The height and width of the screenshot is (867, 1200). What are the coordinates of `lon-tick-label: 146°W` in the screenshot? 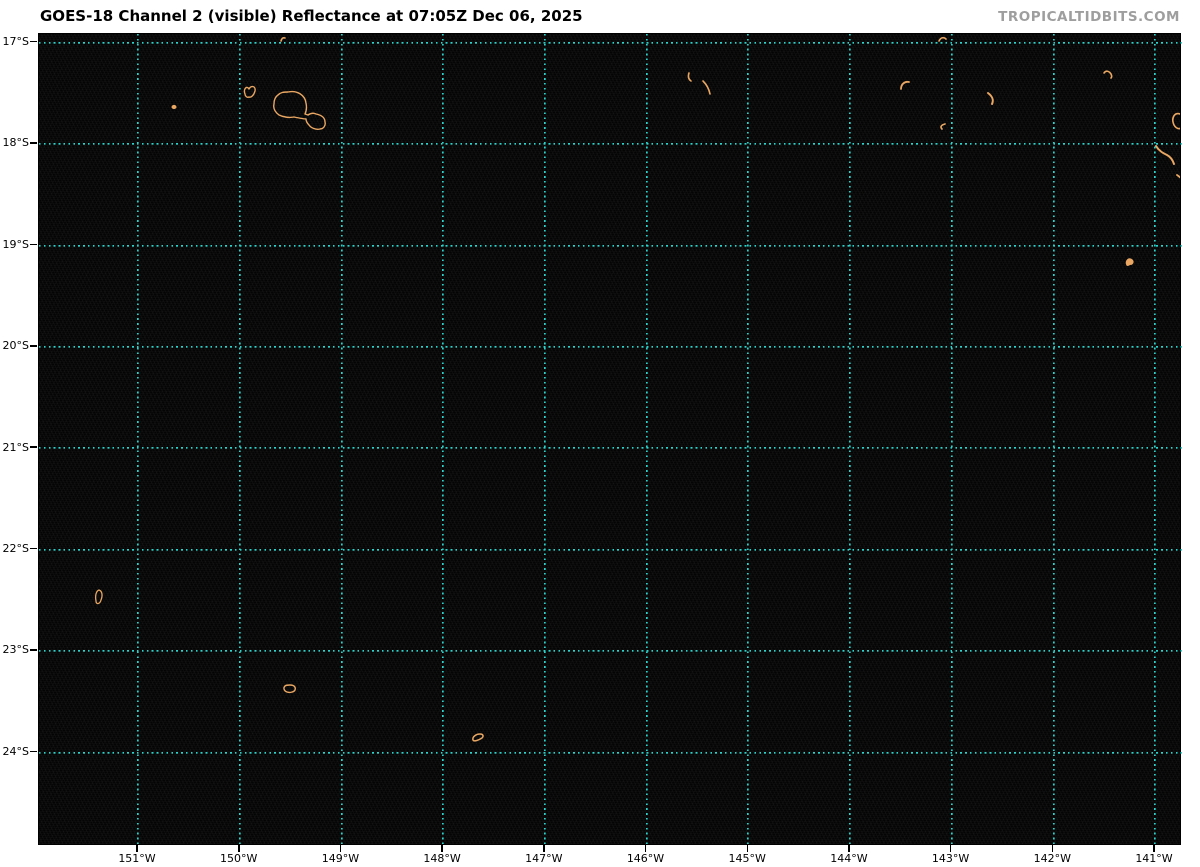 It's located at (645, 858).